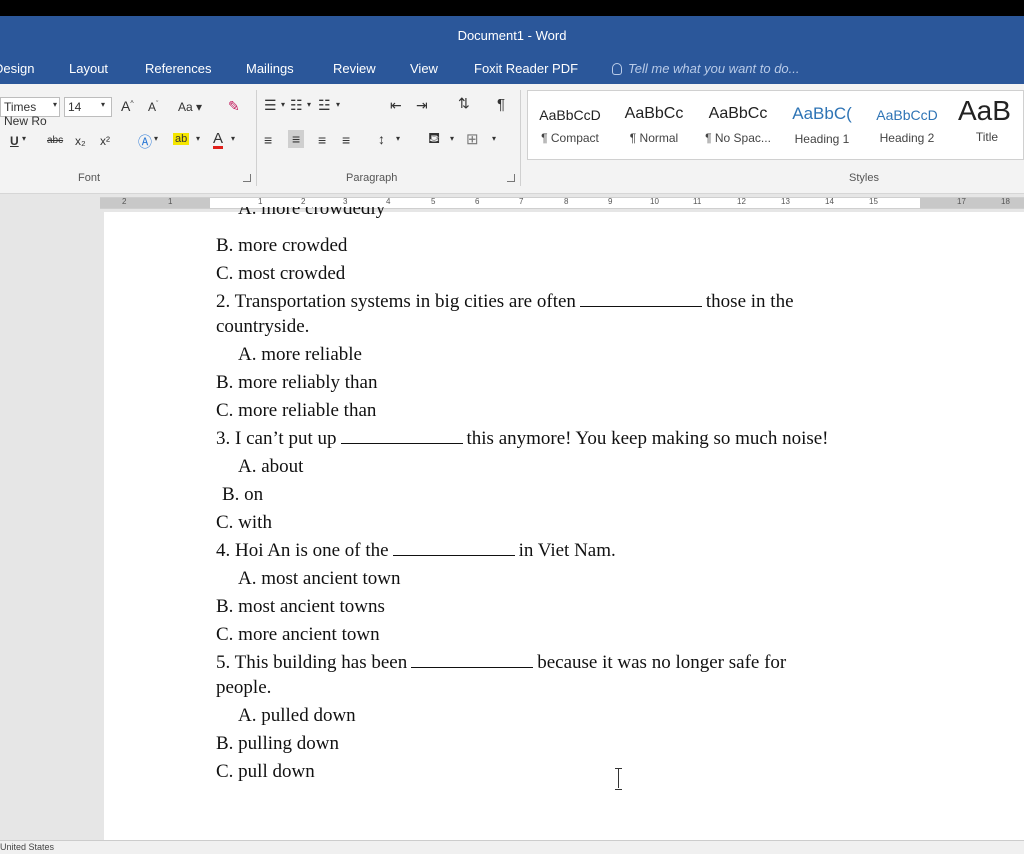  What do you see at coordinates (89, 178) in the screenshot?
I see `font-group-label: Font` at bounding box center [89, 178].